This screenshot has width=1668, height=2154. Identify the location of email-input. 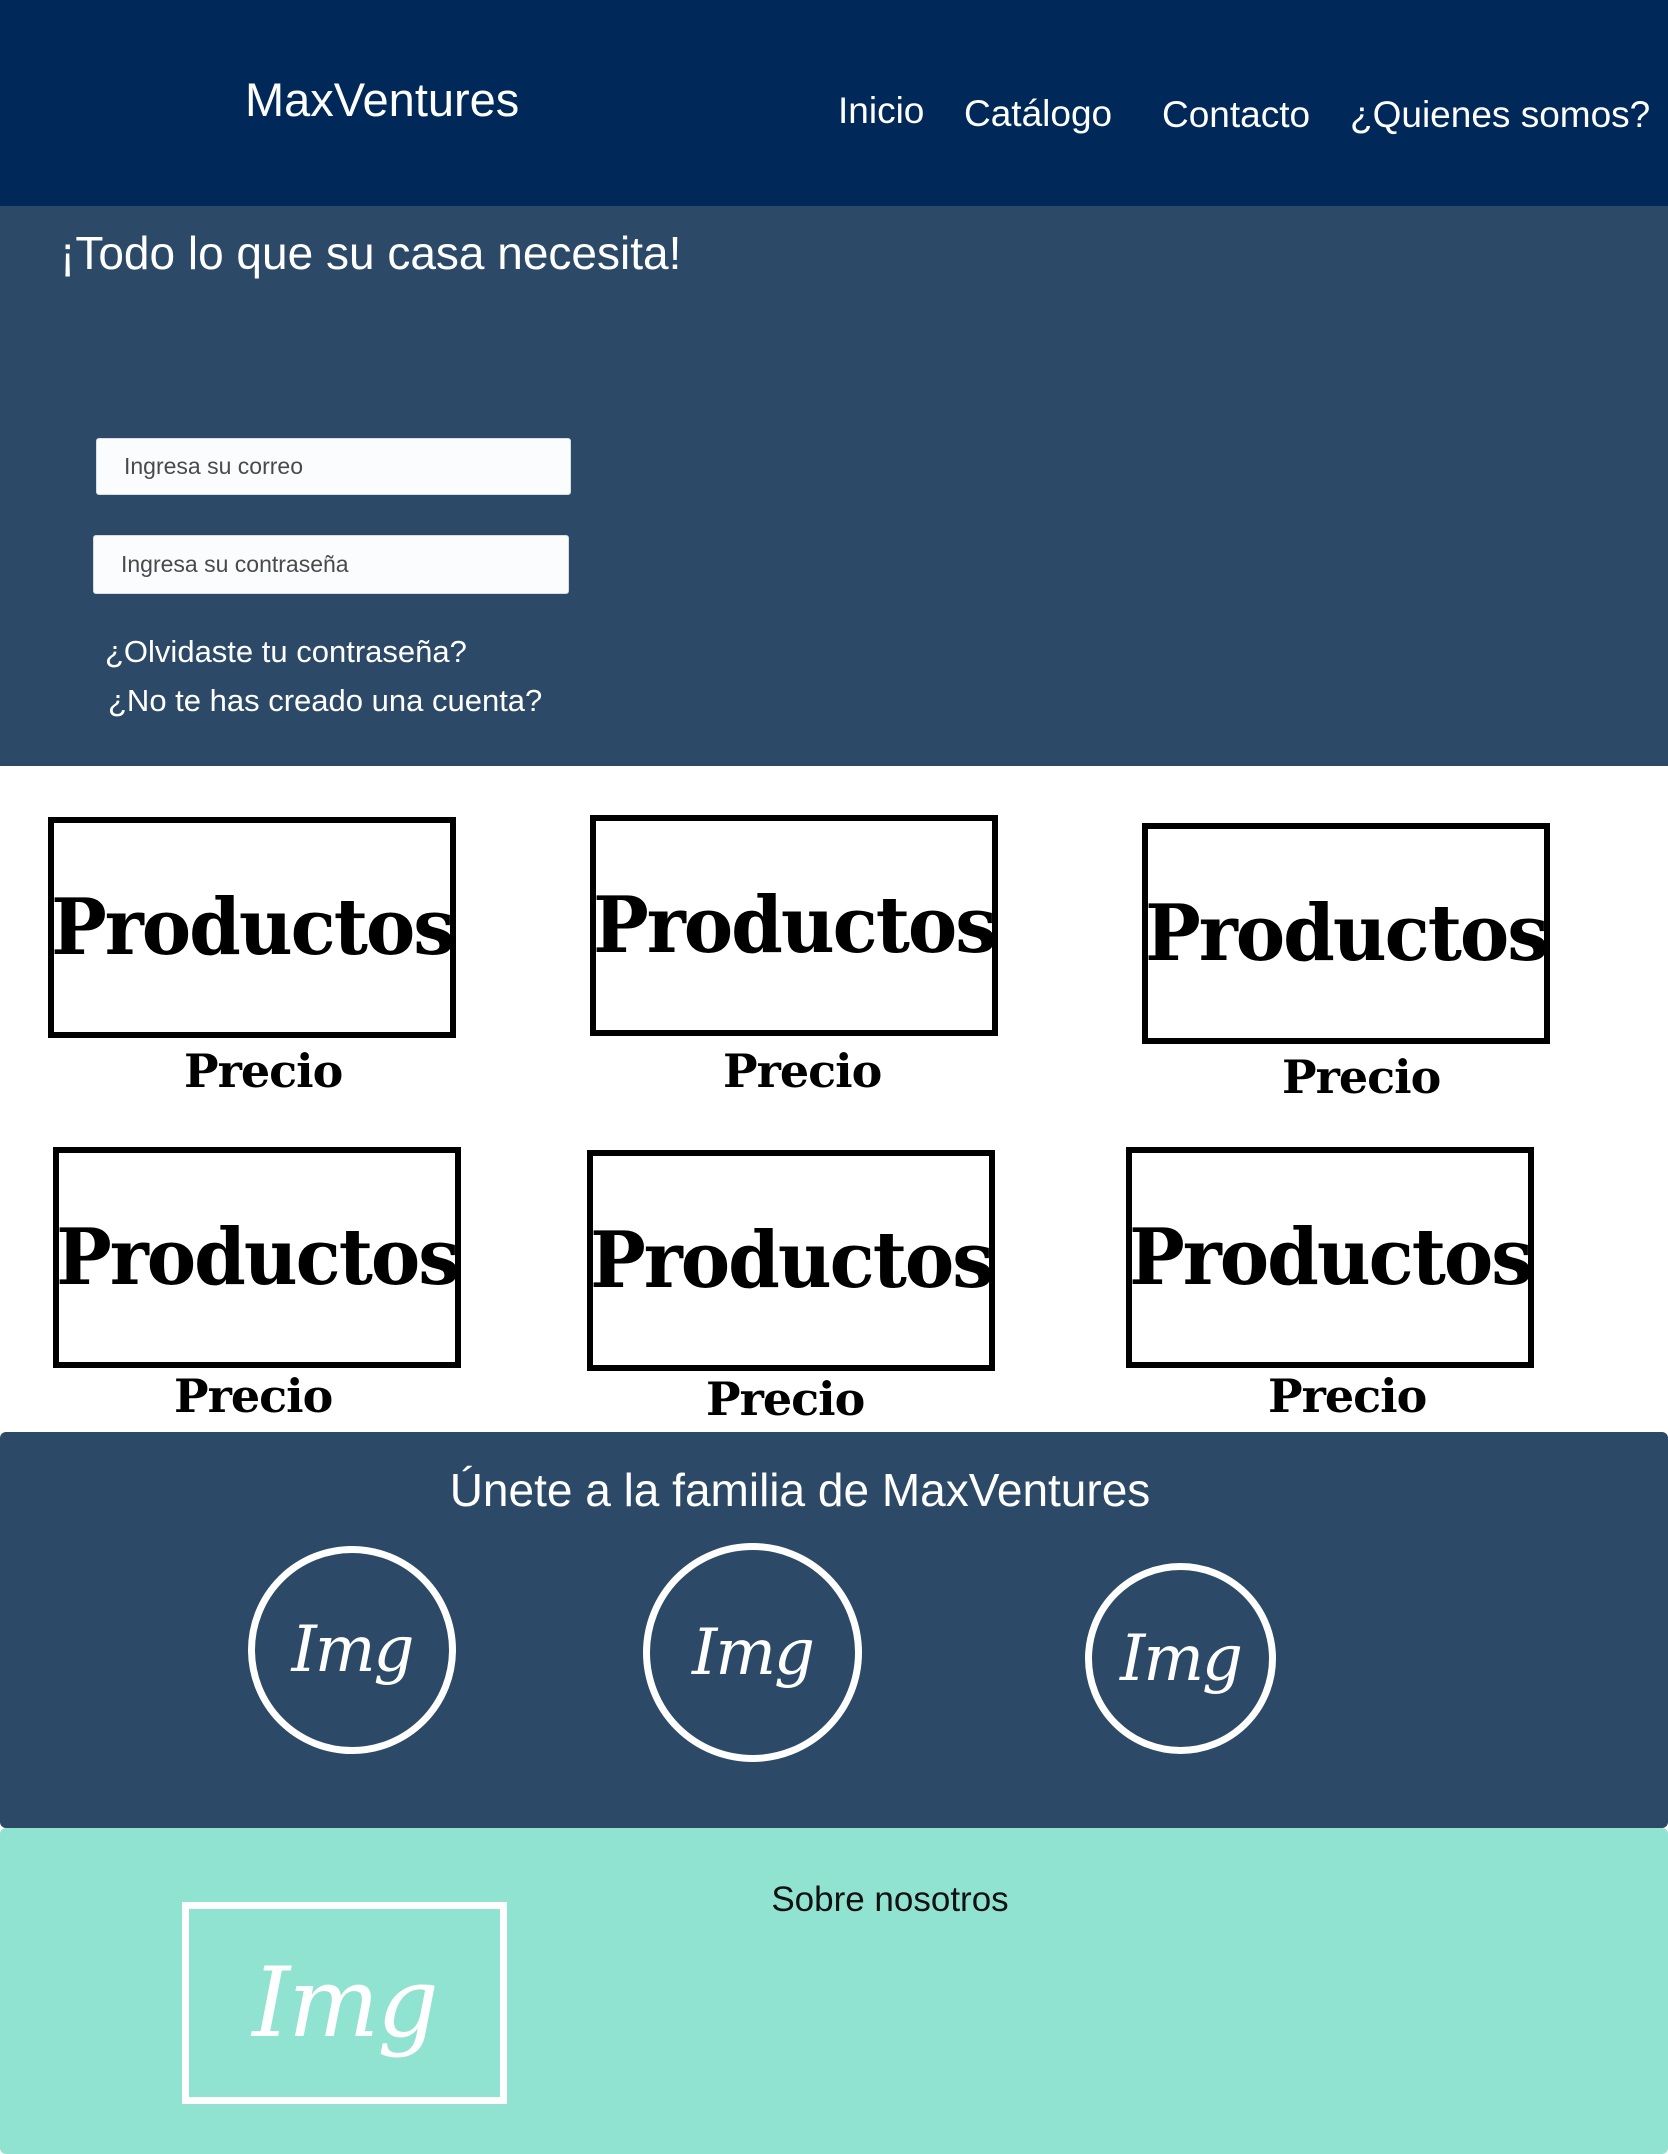
(333, 466).